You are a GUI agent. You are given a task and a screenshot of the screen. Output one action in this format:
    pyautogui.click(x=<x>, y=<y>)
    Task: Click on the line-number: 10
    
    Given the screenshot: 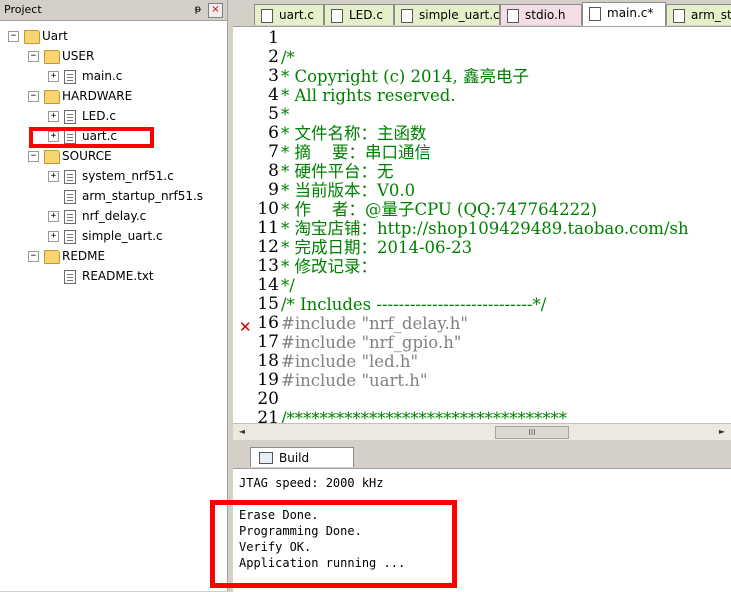 What is the action you would take?
    pyautogui.click(x=268, y=209)
    